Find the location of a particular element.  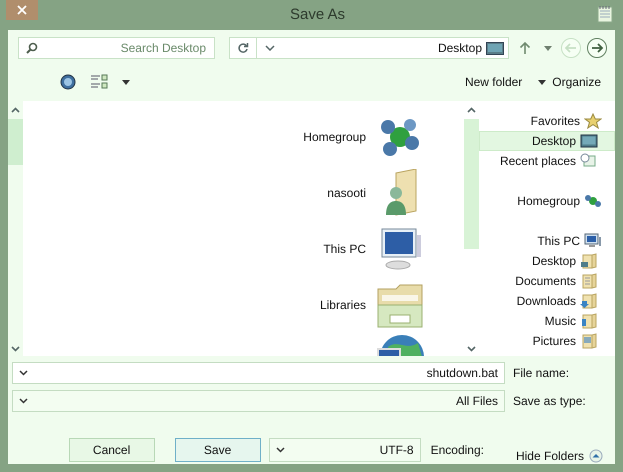

file-name-field: shutdown.bat is located at coordinates (258, 373).